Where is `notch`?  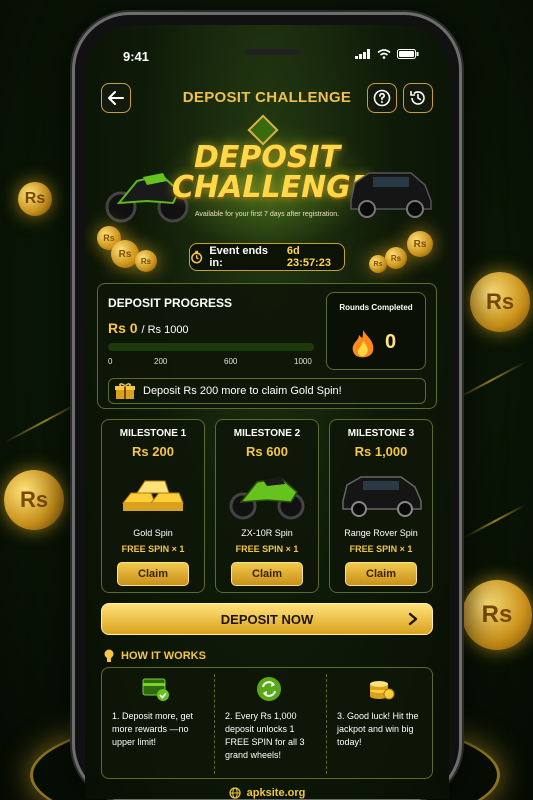
notch is located at coordinates (273, 52).